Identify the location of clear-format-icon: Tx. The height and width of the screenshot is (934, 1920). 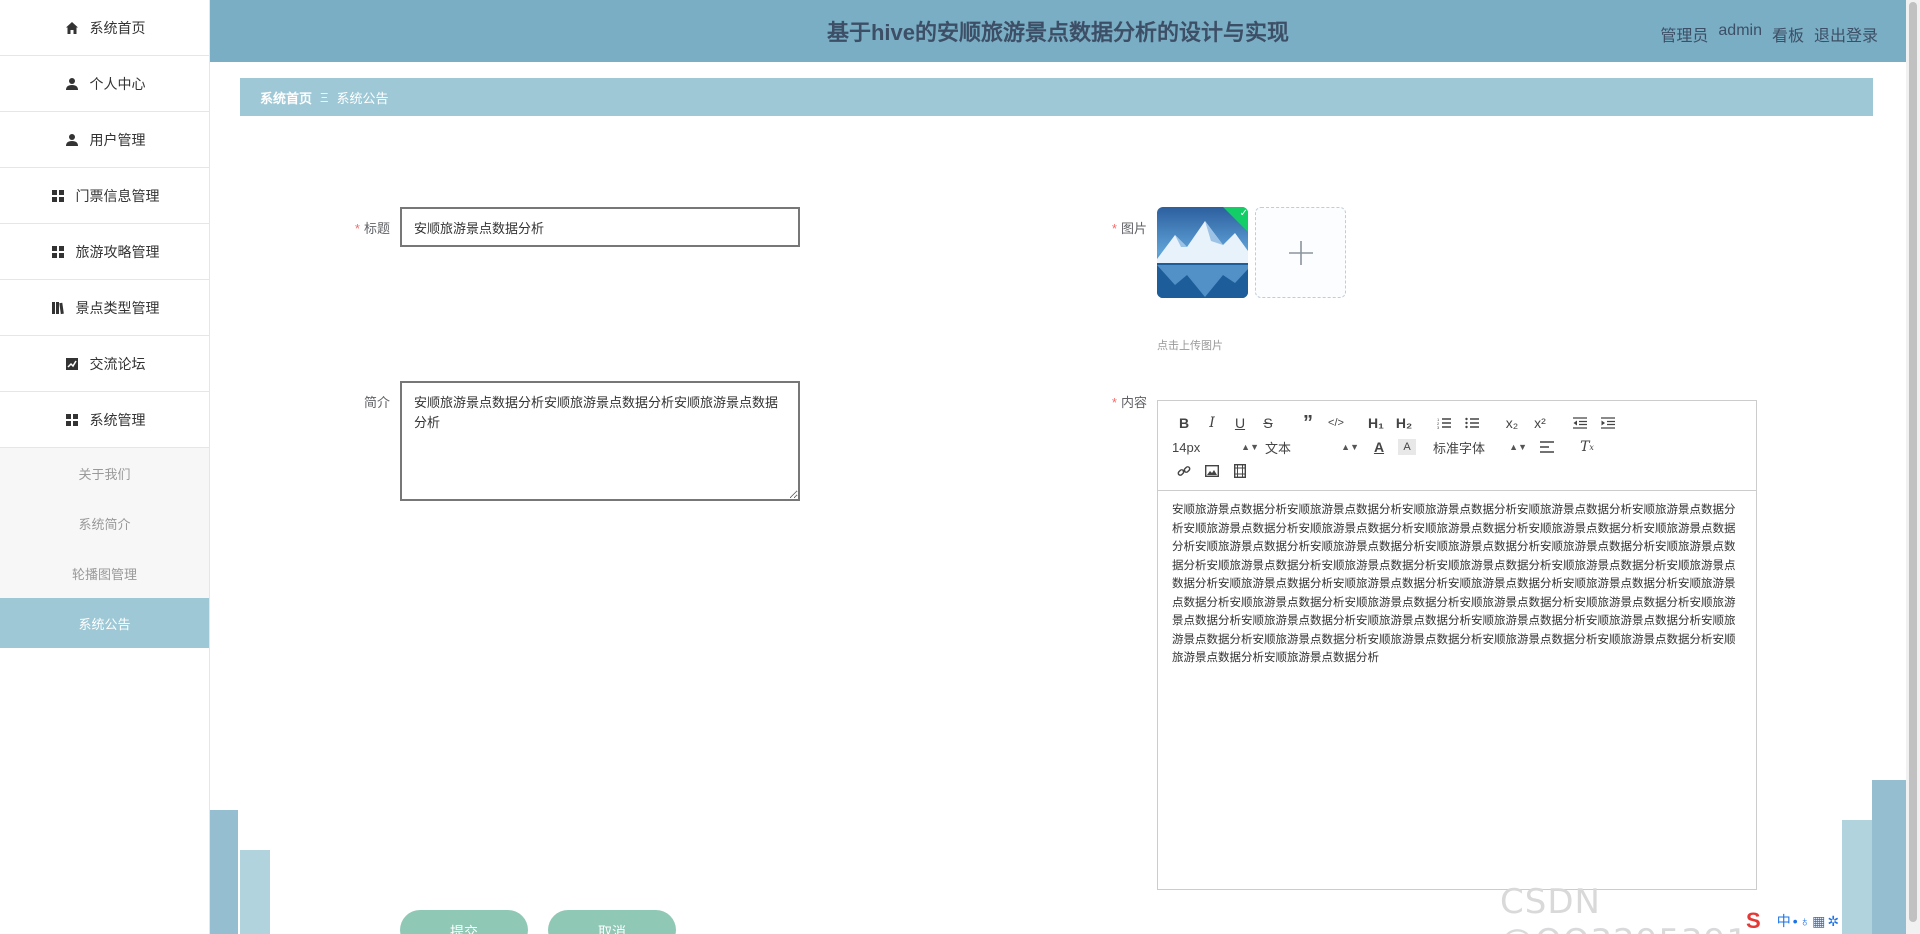
(1587, 447).